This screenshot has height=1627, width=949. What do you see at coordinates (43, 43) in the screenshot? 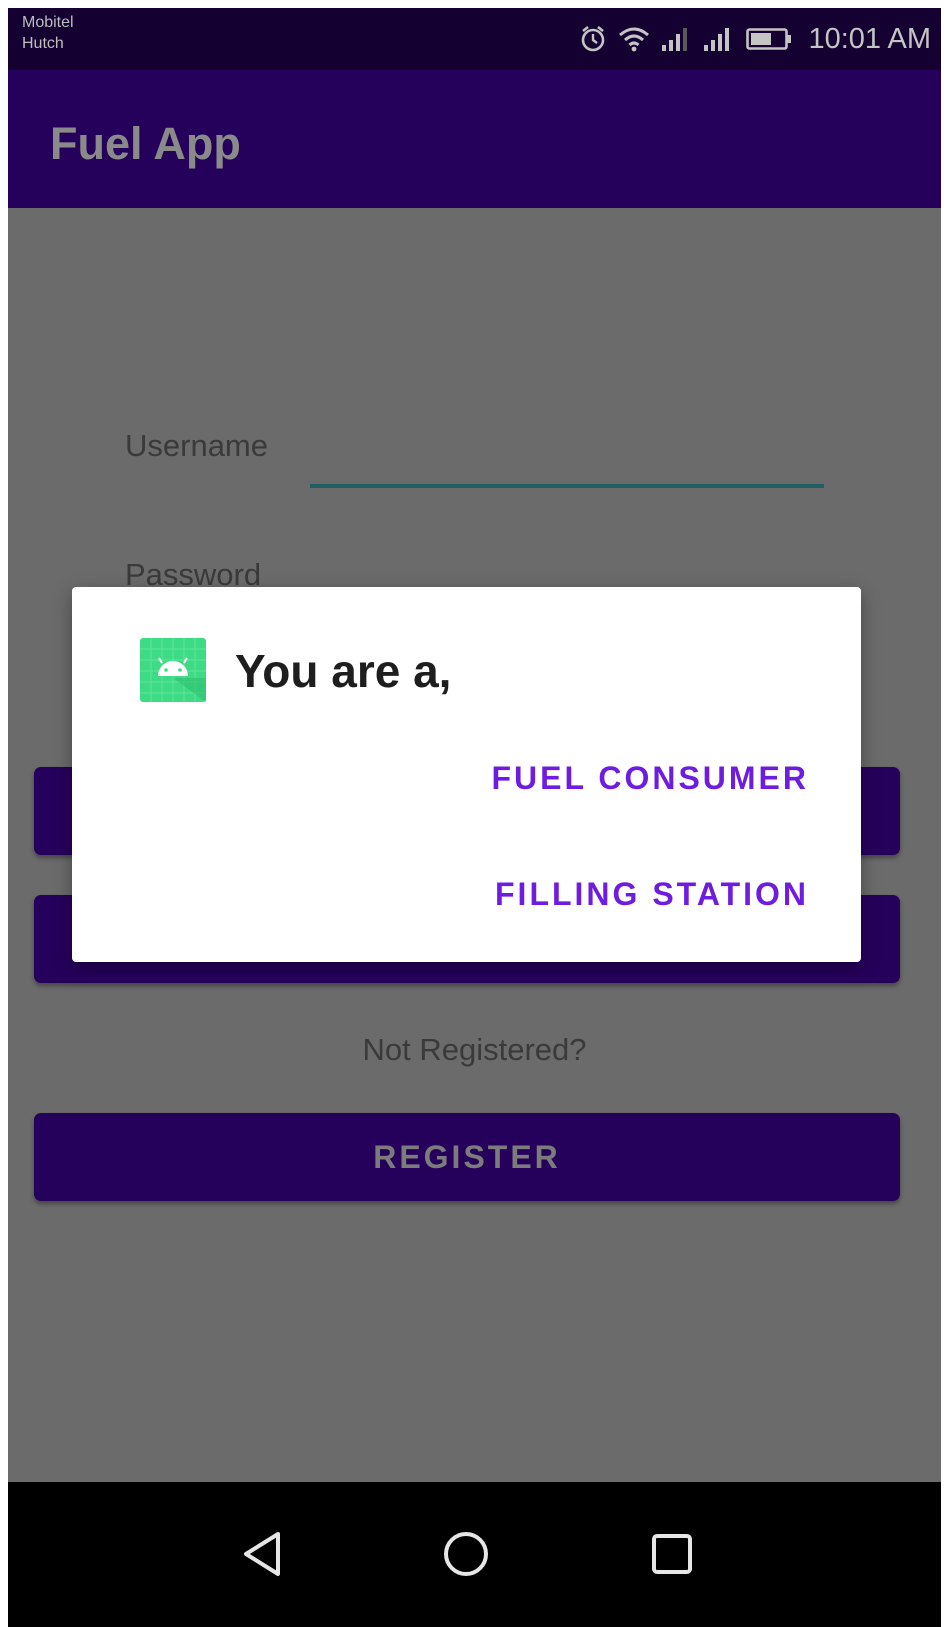
I see `carrier-secondary: Hutch` at bounding box center [43, 43].